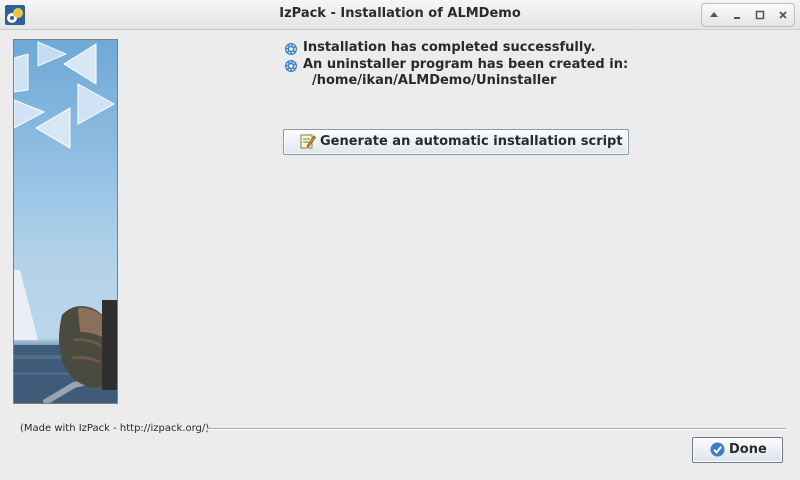 This screenshot has height=480, width=800. What do you see at coordinates (737, 15) in the screenshot?
I see `minimize-button` at bounding box center [737, 15].